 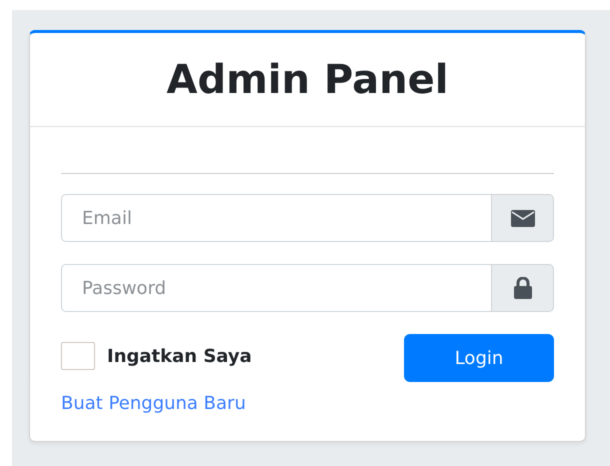 What do you see at coordinates (307, 80) in the screenshot?
I see `panel-title: Admin Panel` at bounding box center [307, 80].